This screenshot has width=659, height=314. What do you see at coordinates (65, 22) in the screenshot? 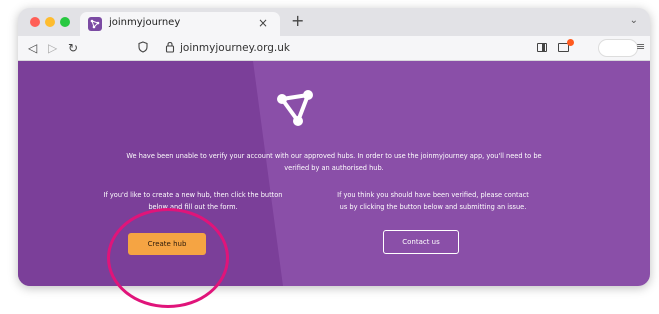
I see `maximize-window-button` at bounding box center [65, 22].